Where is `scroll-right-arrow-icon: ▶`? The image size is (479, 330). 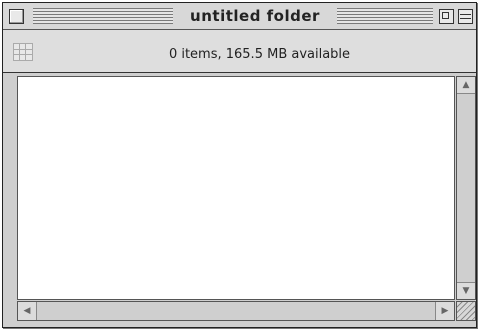
scroll-right-arrow-icon: ▶ is located at coordinates (444, 311).